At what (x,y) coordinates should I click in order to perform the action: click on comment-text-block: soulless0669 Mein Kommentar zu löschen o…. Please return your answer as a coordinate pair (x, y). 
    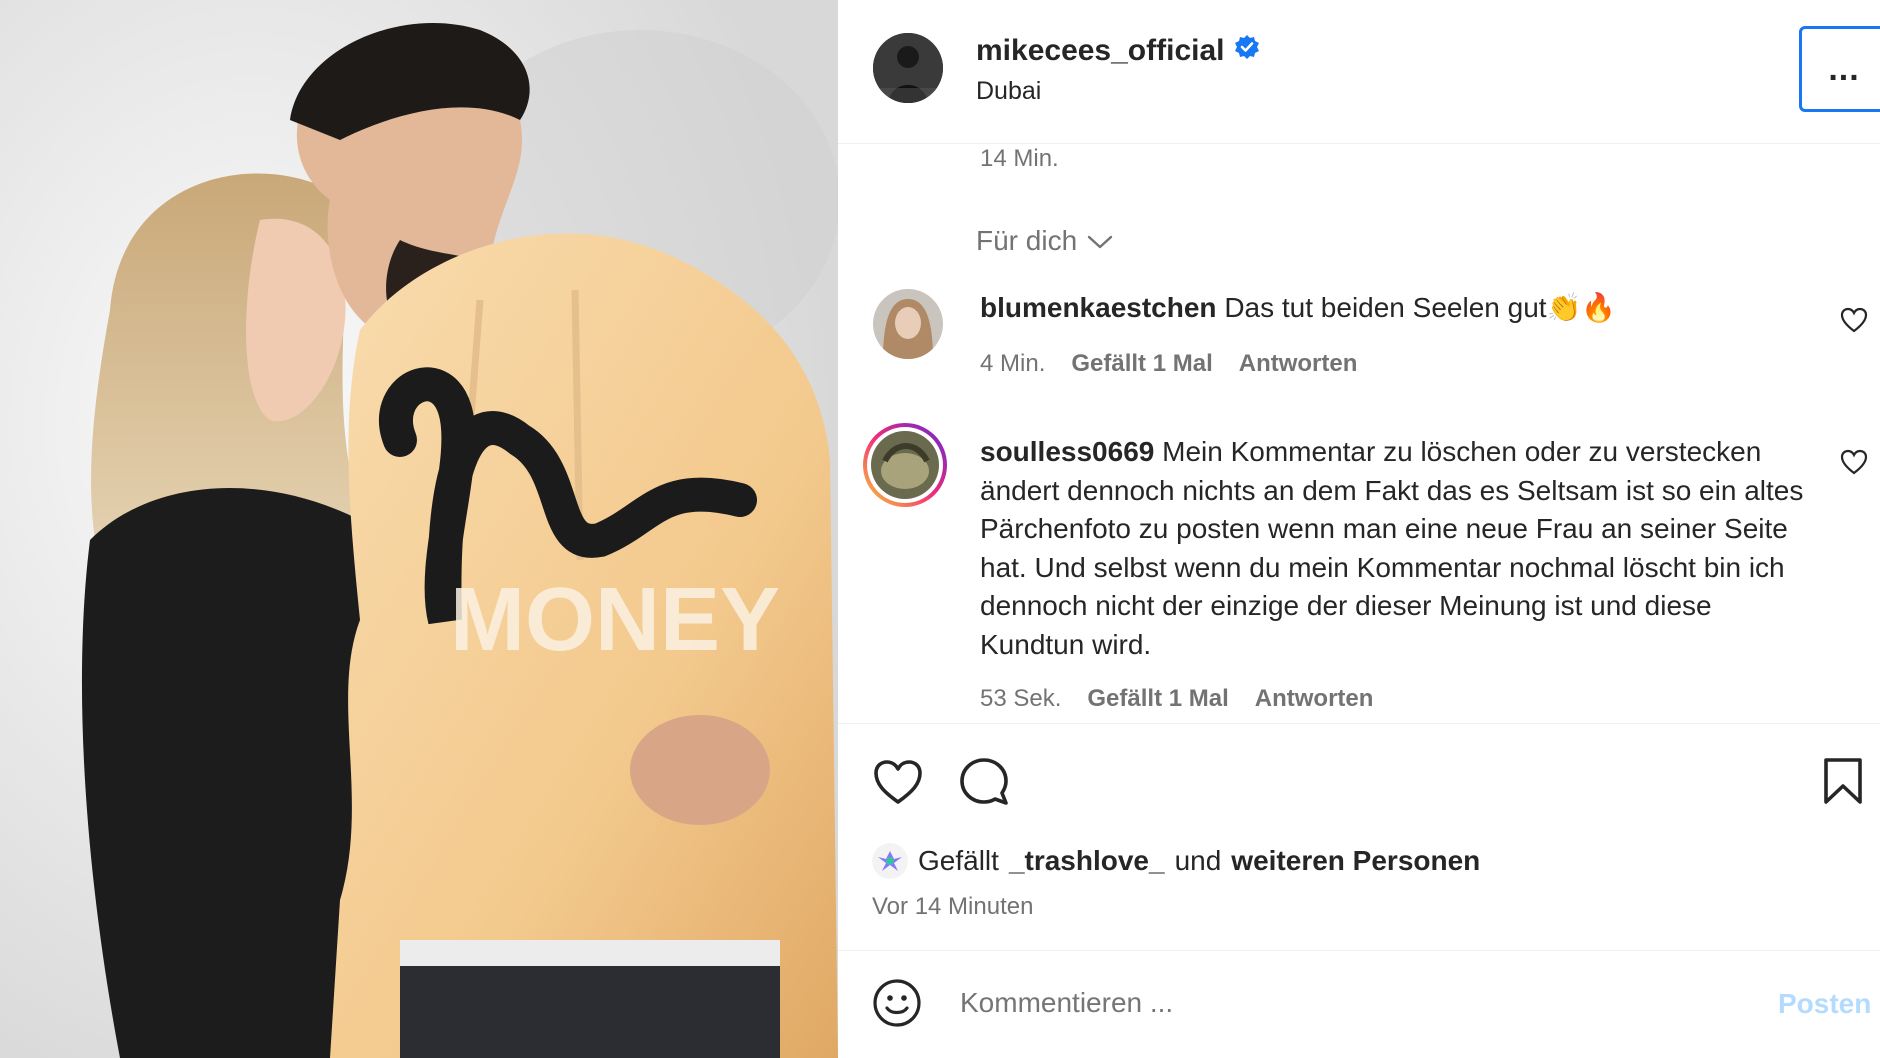
    Looking at the image, I should click on (1400, 548).